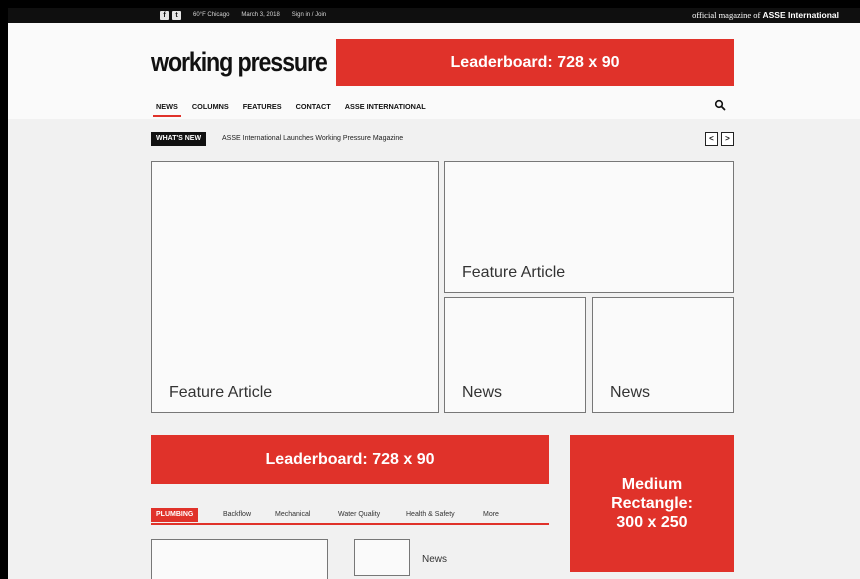 The width and height of the screenshot is (860, 579). What do you see at coordinates (237, 514) in the screenshot?
I see `tab-backflow: Backflow` at bounding box center [237, 514].